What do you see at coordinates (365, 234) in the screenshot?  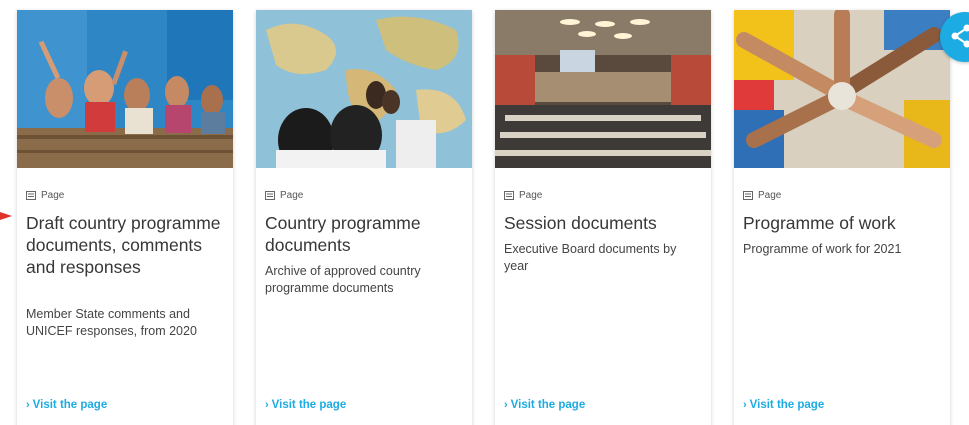 I see `card-title: Country programme documents` at bounding box center [365, 234].